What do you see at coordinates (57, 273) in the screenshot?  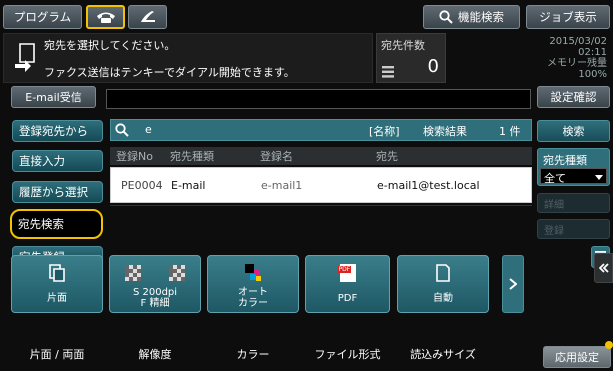 I see `single-sided-icon` at bounding box center [57, 273].